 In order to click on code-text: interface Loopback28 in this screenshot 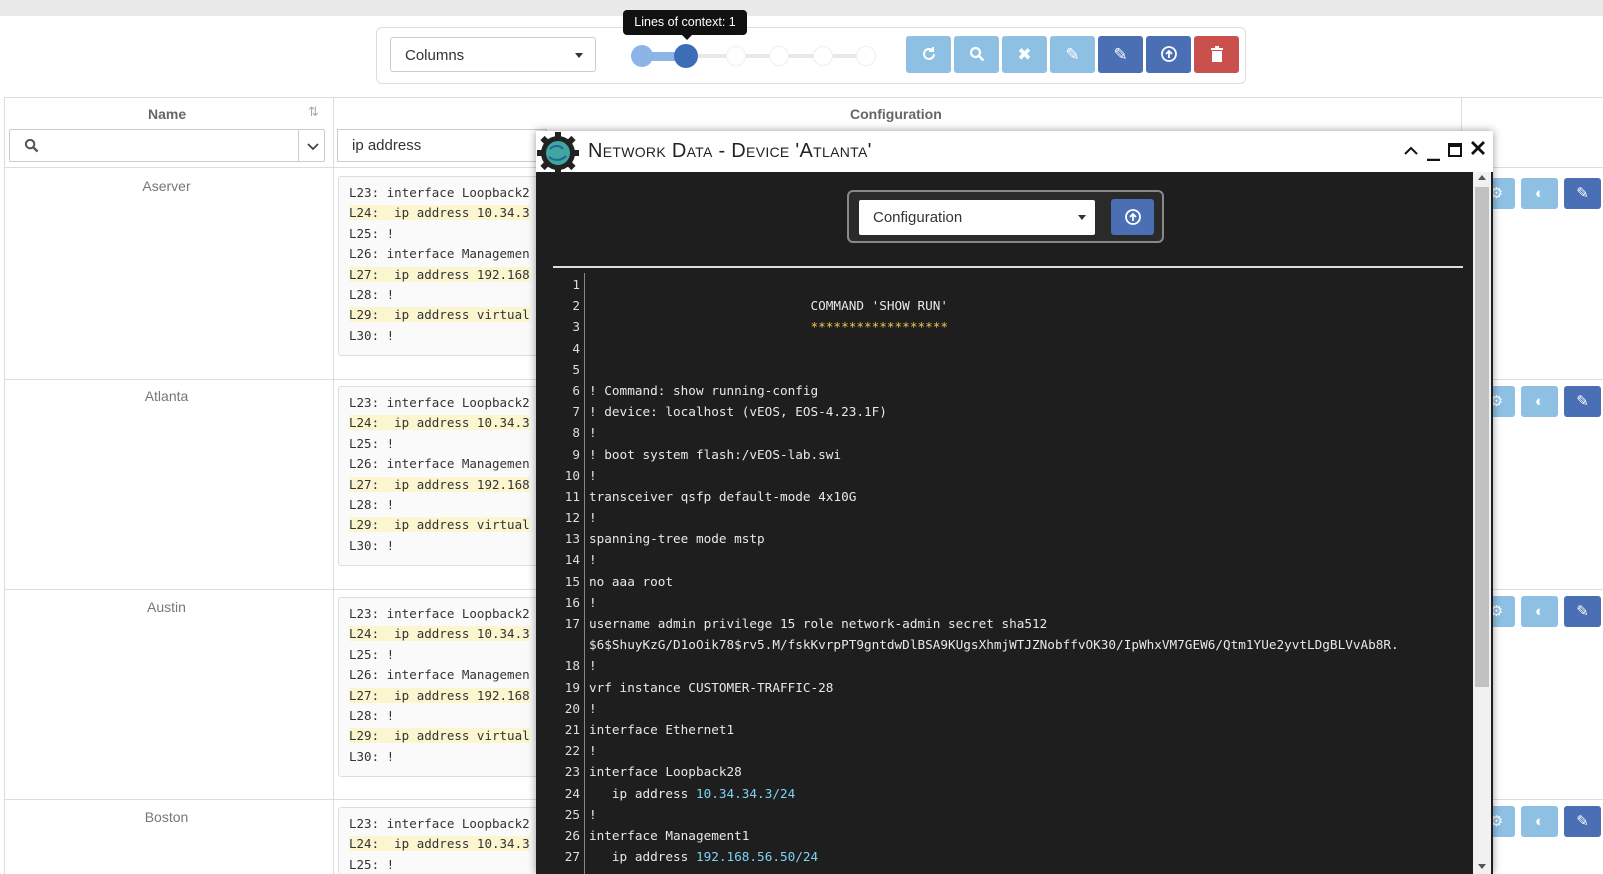, I will do `click(665, 772)`.